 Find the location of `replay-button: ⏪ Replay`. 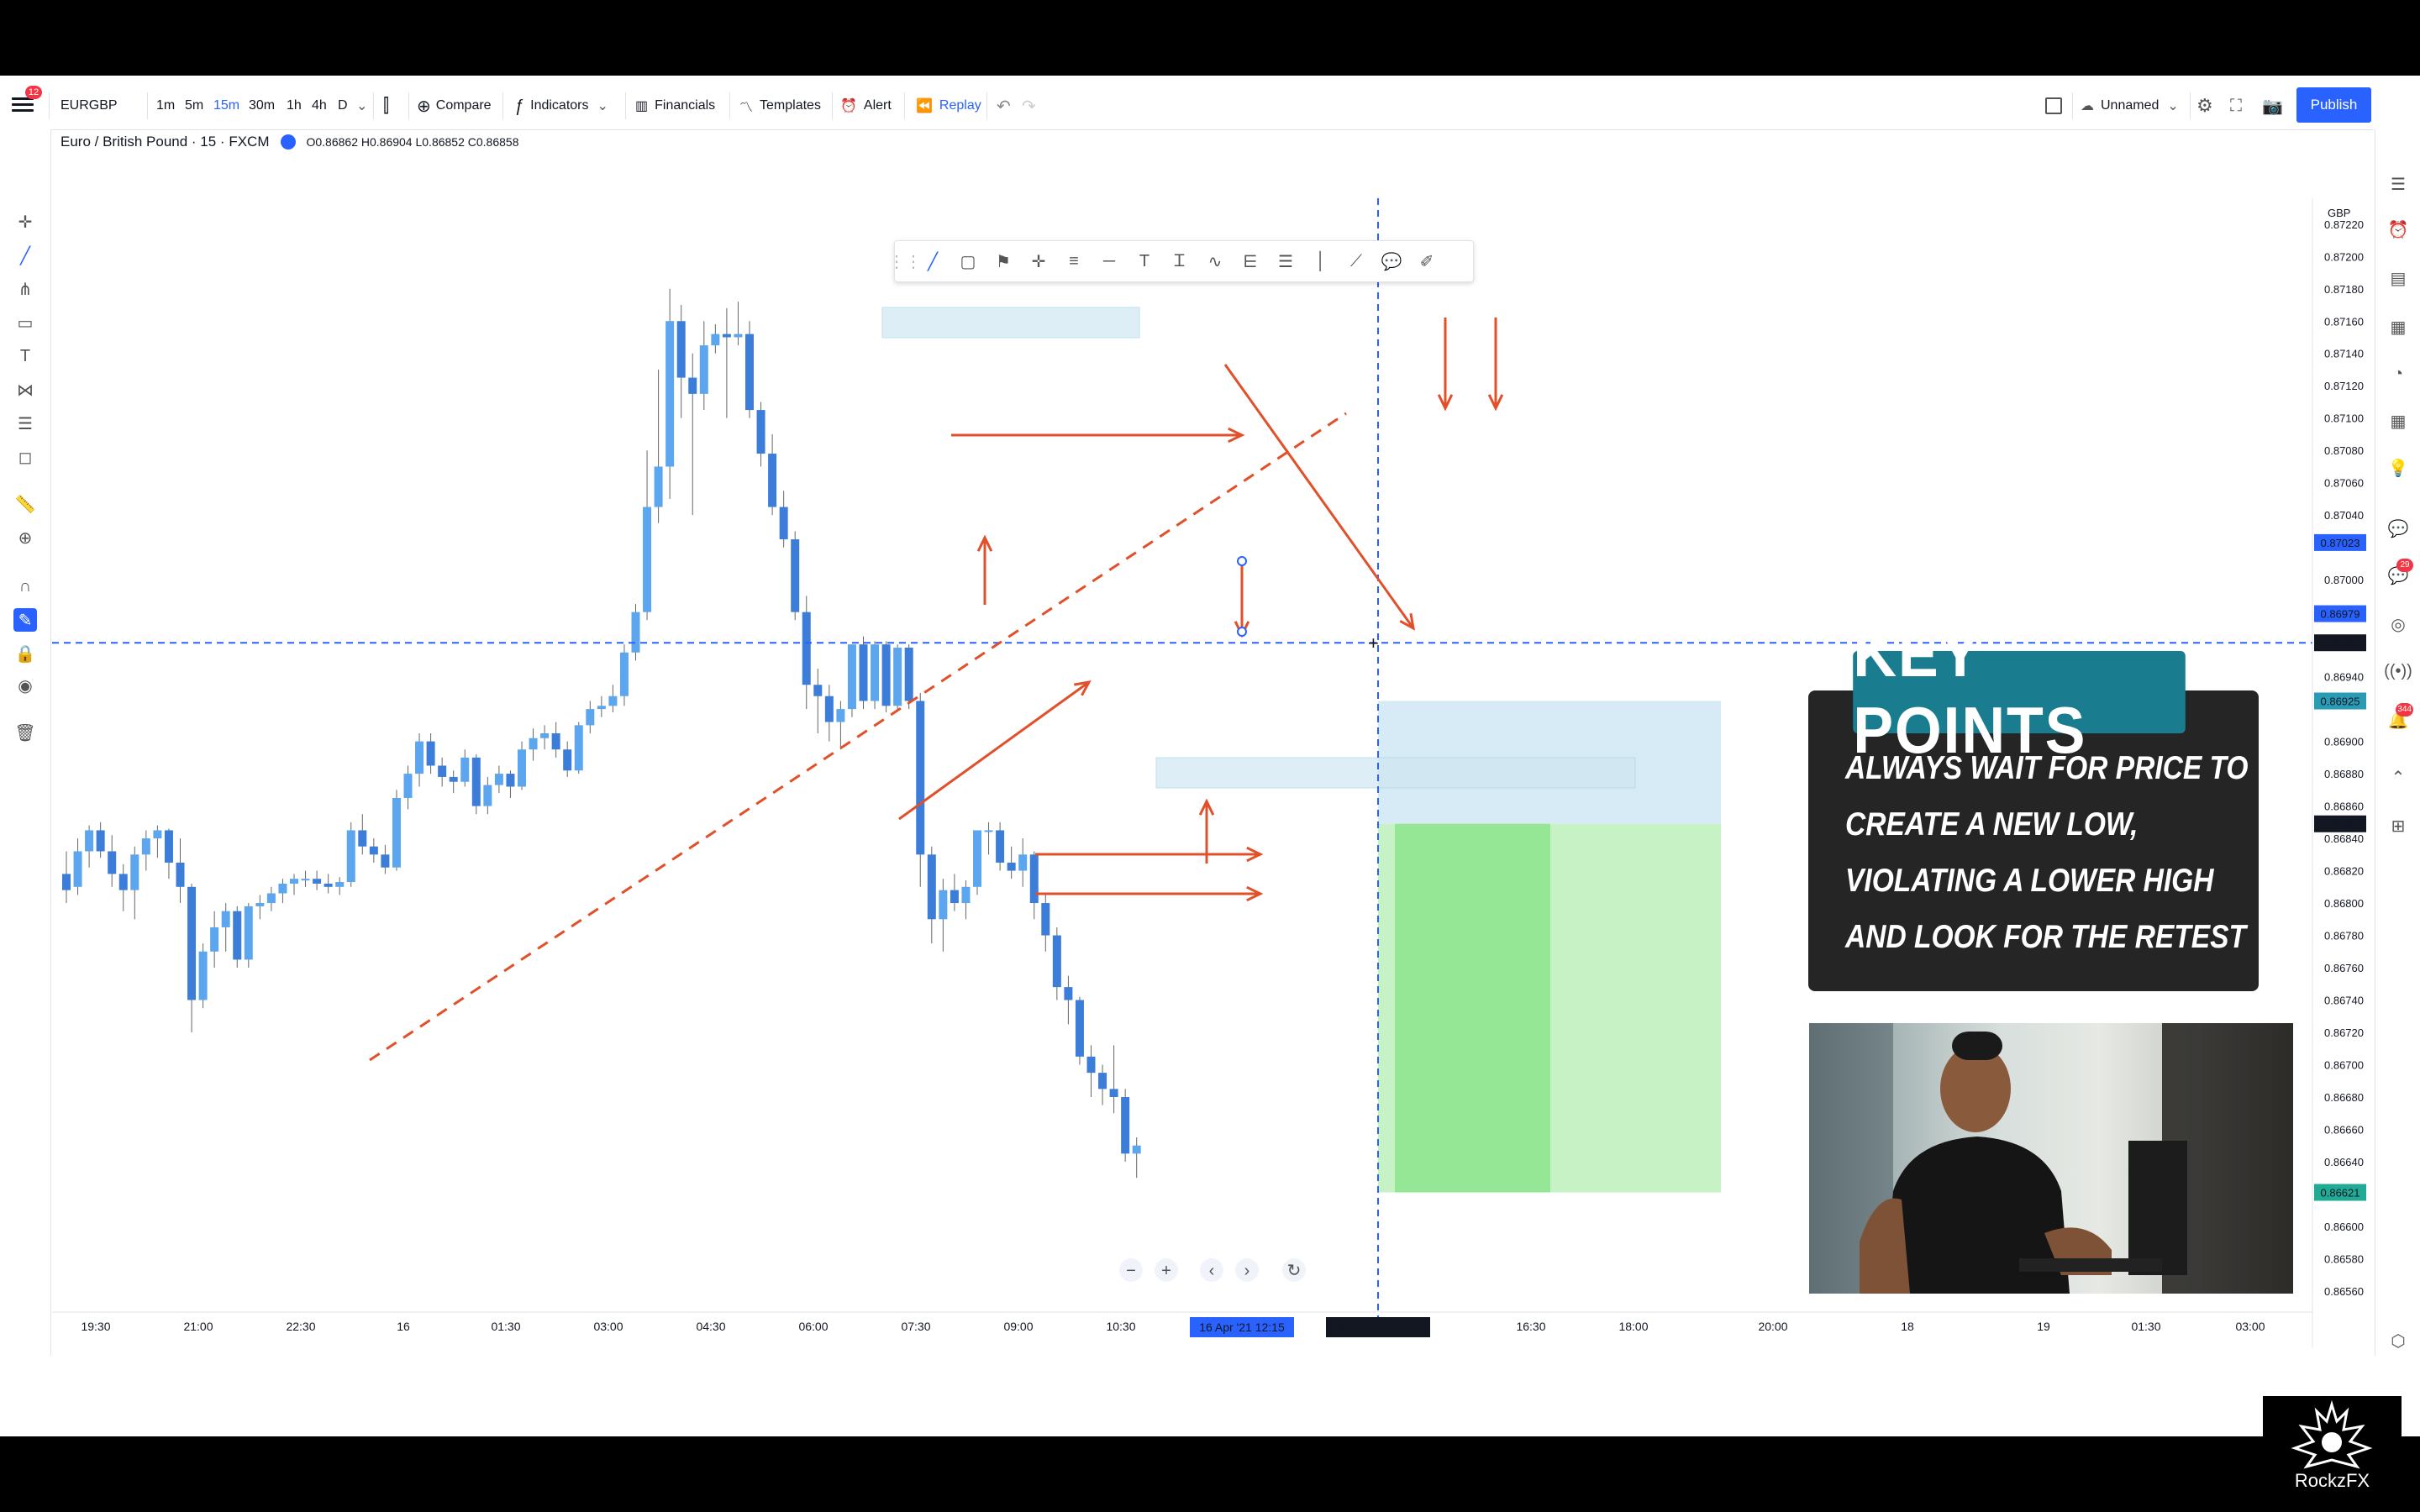

replay-button: ⏪ Replay is located at coordinates (948, 105).